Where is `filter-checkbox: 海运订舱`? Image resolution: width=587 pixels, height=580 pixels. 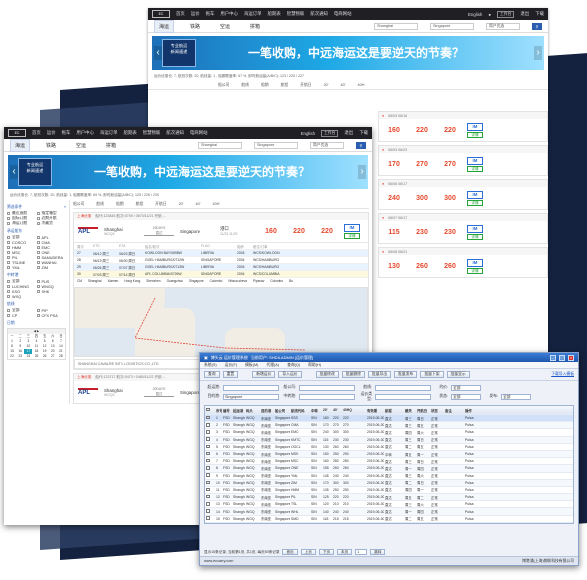 filter-checkbox: 海运订舱 is located at coordinates (22, 223).